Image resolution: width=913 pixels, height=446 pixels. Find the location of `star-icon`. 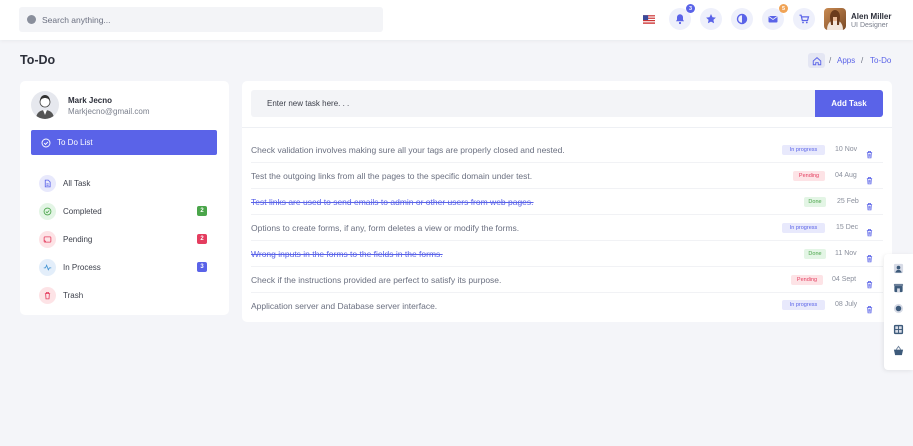

star-icon is located at coordinates (711, 19).